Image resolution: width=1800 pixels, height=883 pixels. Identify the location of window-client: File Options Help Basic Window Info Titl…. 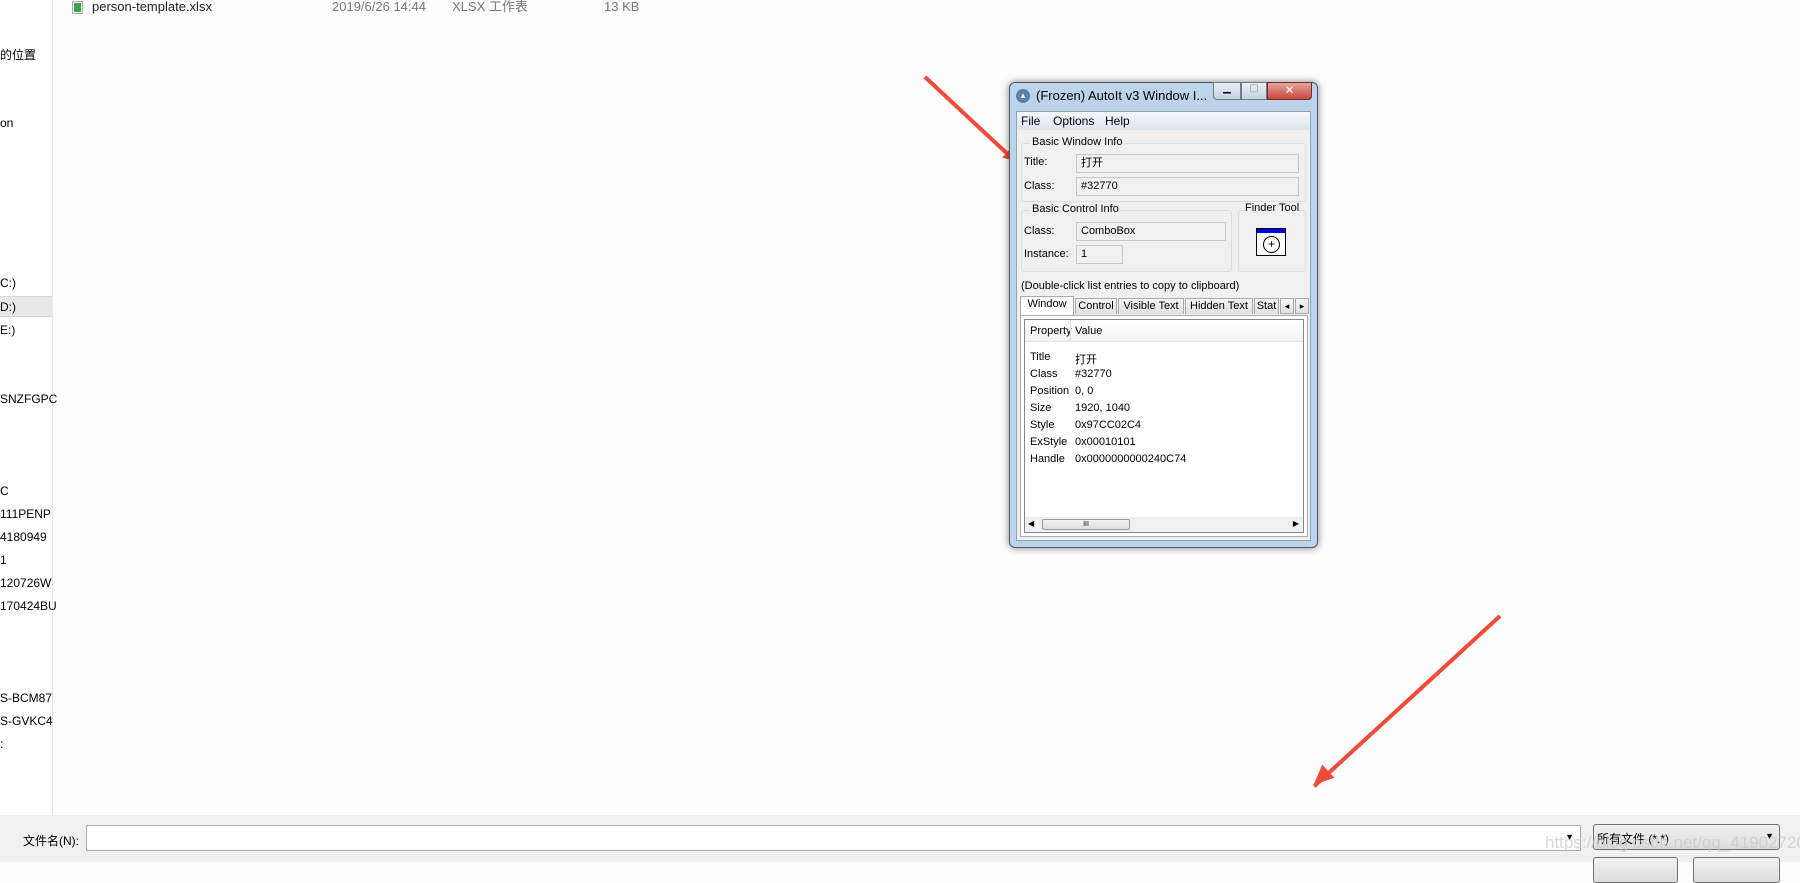
(1163, 326).